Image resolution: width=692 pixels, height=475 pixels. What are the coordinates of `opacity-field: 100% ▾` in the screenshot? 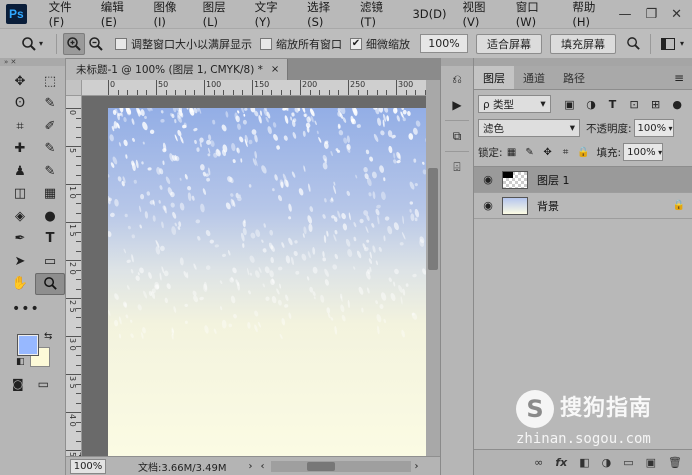 It's located at (653, 128).